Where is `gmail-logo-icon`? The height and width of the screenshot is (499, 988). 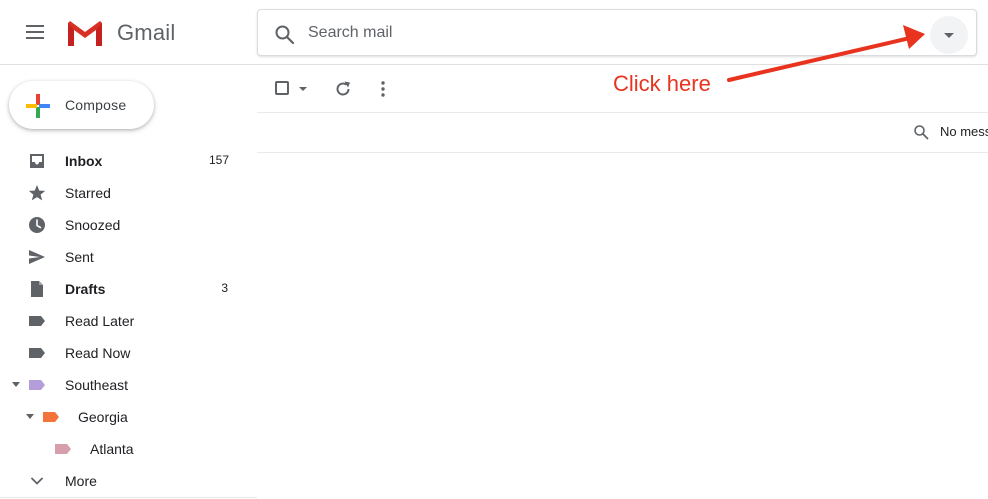
gmail-logo-icon is located at coordinates (85, 33).